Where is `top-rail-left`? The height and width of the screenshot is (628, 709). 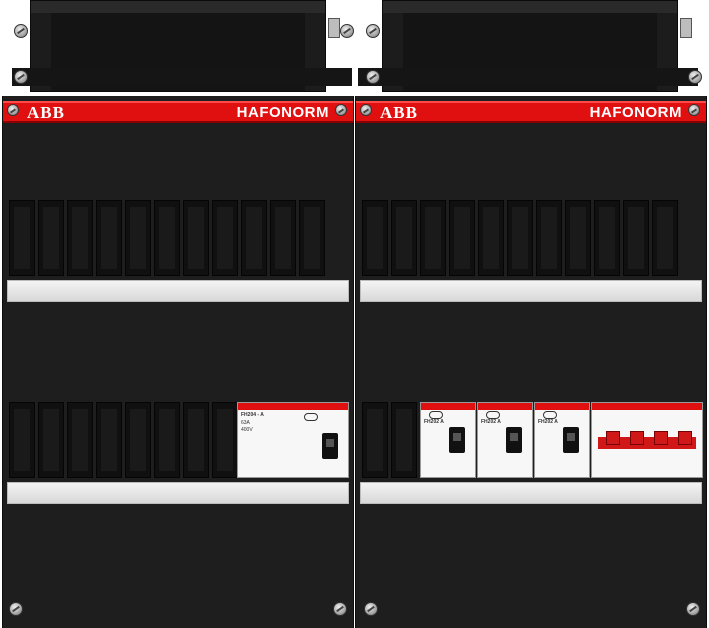 top-rail-left is located at coordinates (182, 77).